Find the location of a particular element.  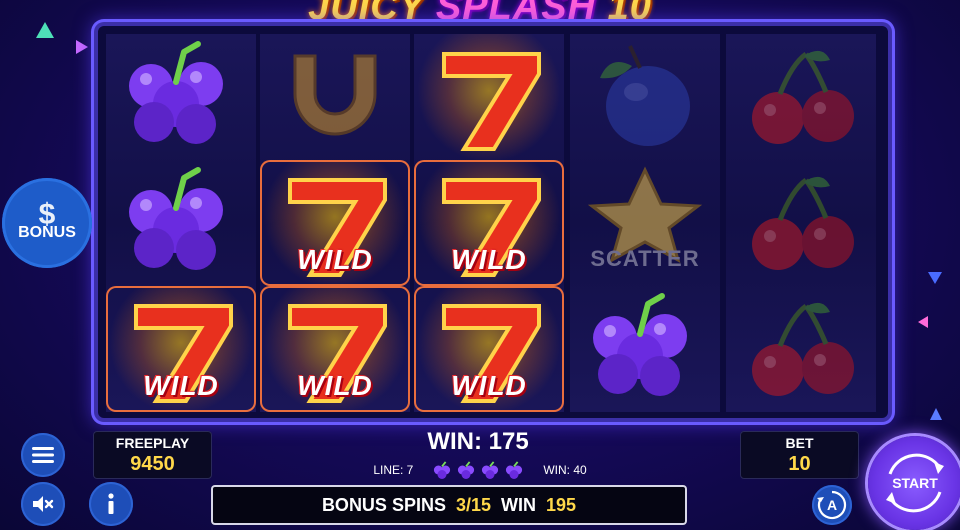

bonus-button: $ BONUS is located at coordinates (47, 223).